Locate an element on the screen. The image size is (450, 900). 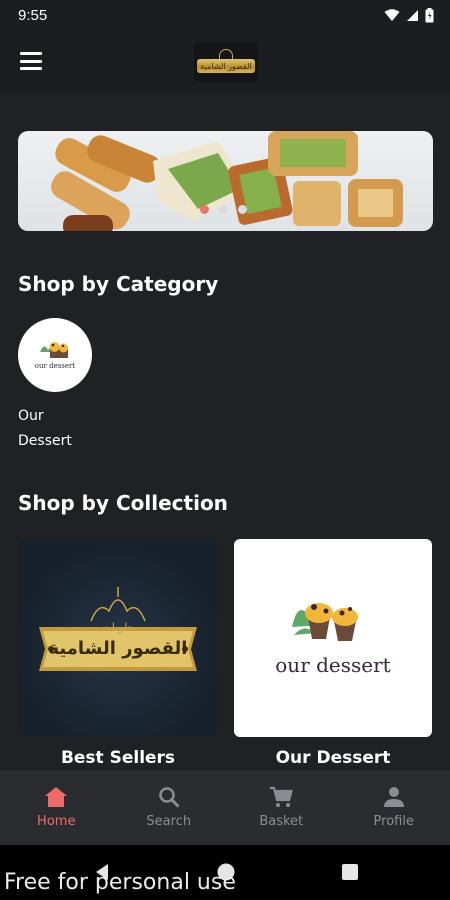
bottom-nav: Home Search Basket Profile is located at coordinates (225, 807).